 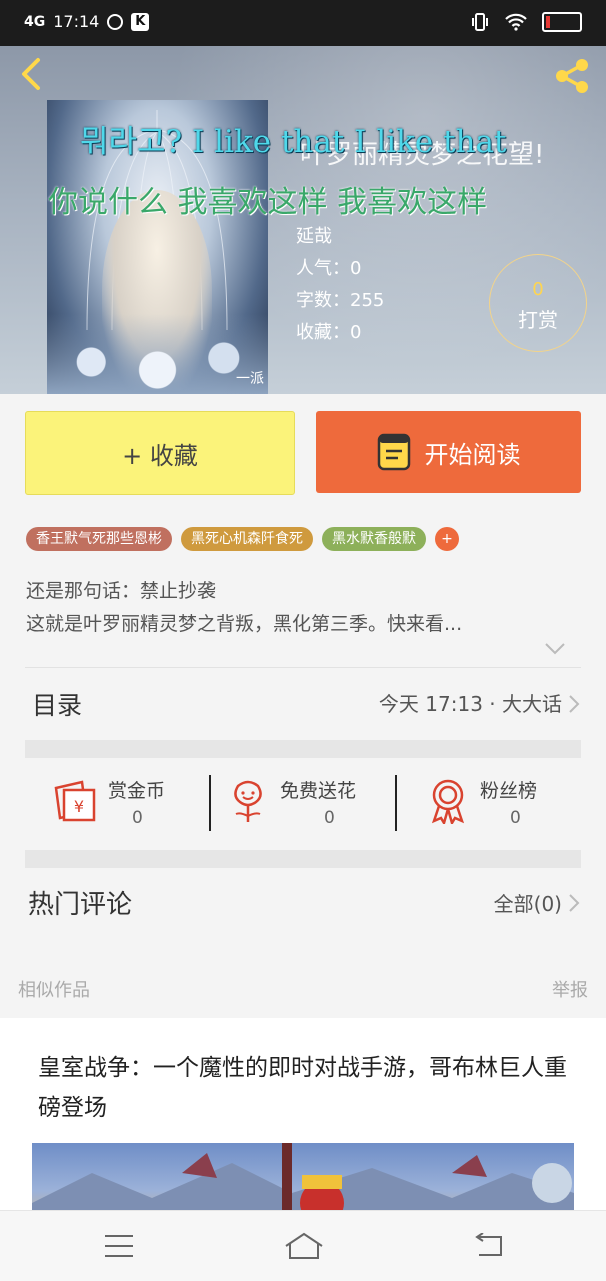 What do you see at coordinates (248, 801) in the screenshot?
I see `flower-icon` at bounding box center [248, 801].